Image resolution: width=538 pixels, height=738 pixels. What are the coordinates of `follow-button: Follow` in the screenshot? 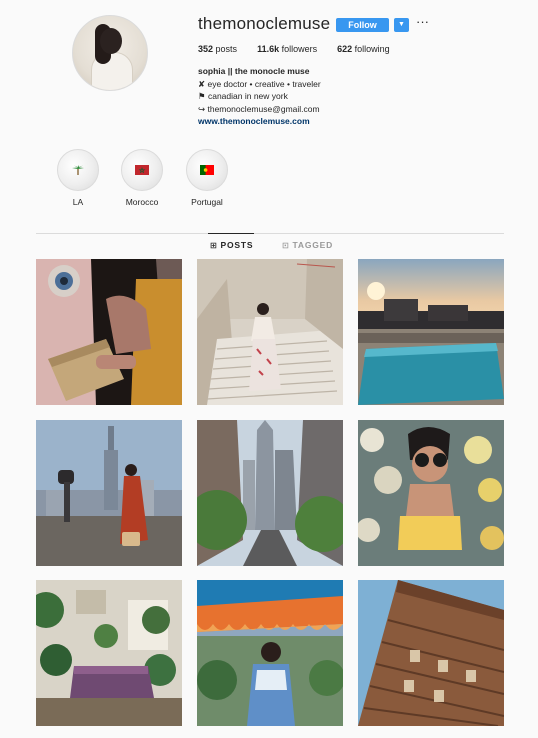 It's located at (362, 25).